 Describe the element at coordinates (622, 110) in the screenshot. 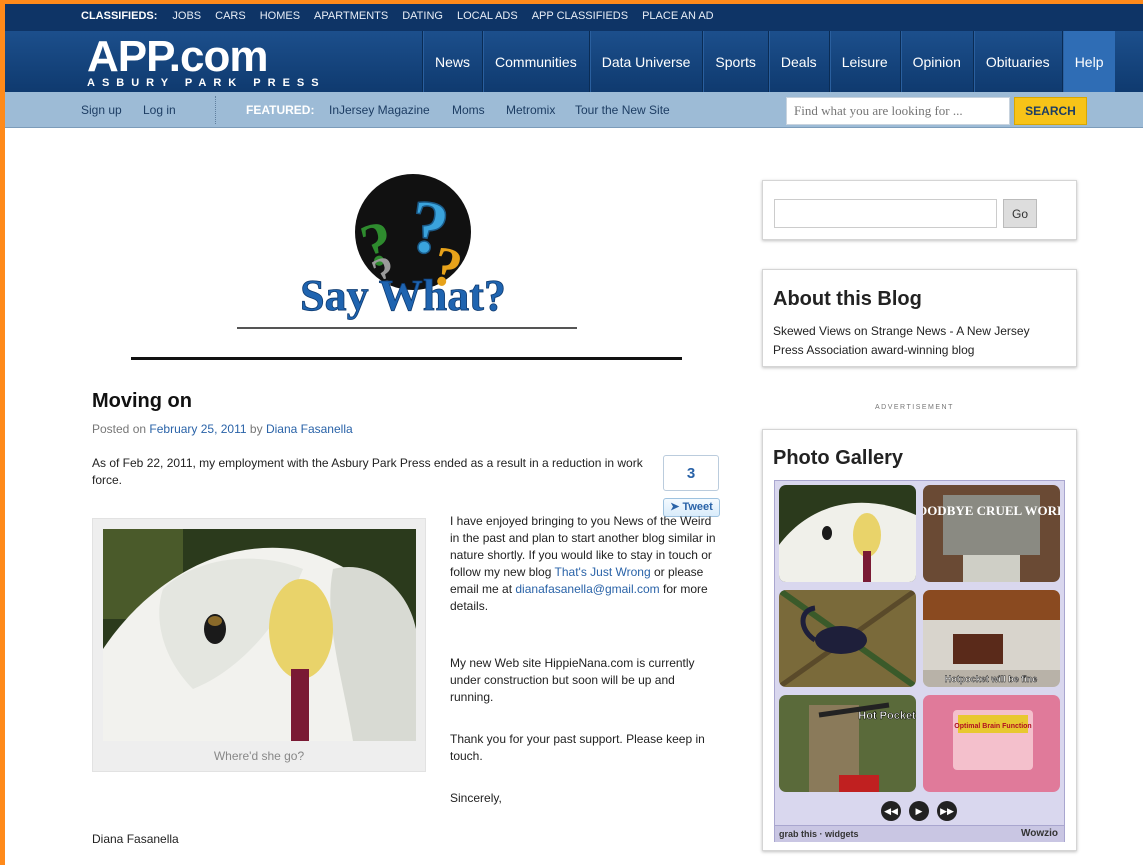

I see `featured-link-tour: Tour the New Site` at that location.